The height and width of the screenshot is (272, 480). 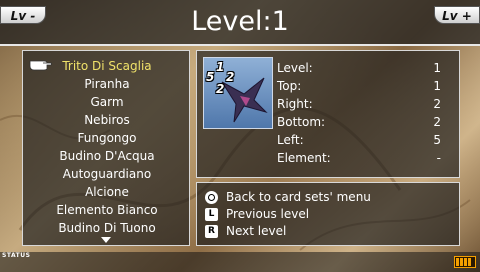 I want to click on help-text-back: Back to card sets' menu, so click(x=298, y=197).